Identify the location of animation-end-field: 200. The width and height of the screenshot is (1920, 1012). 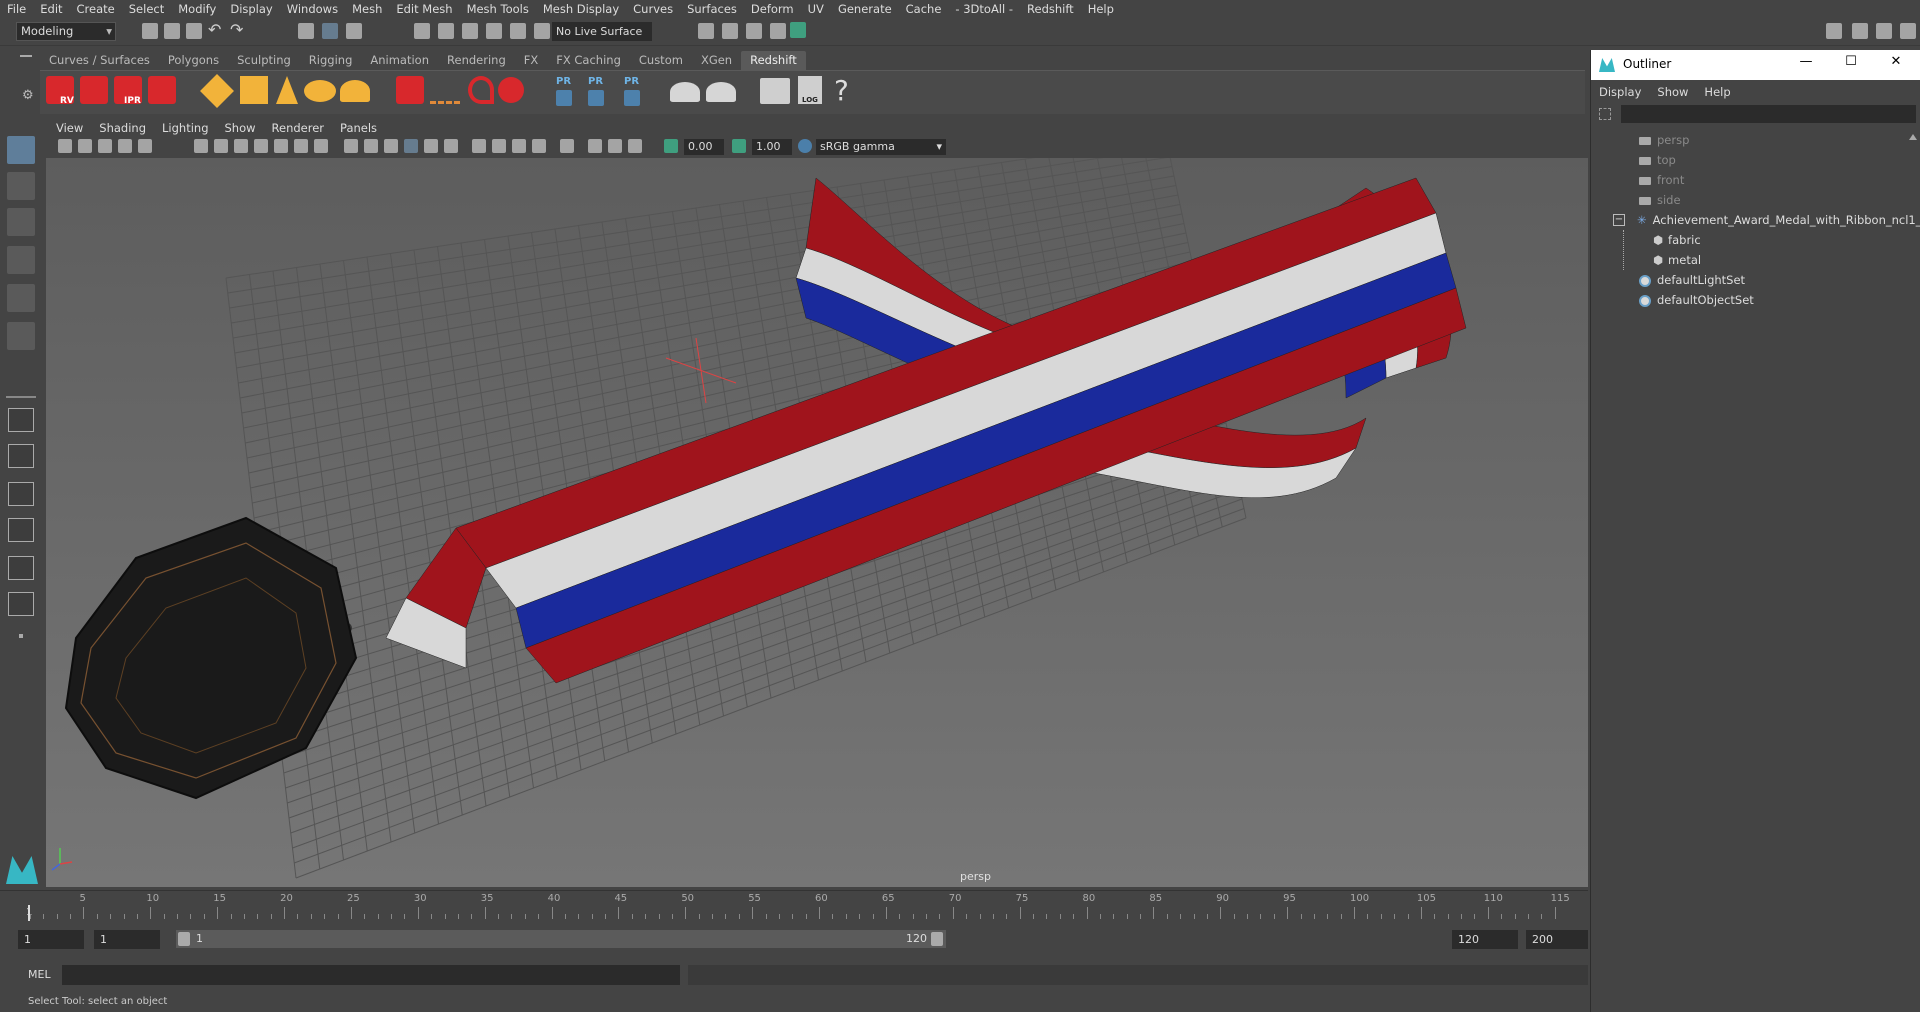
(1557, 939).